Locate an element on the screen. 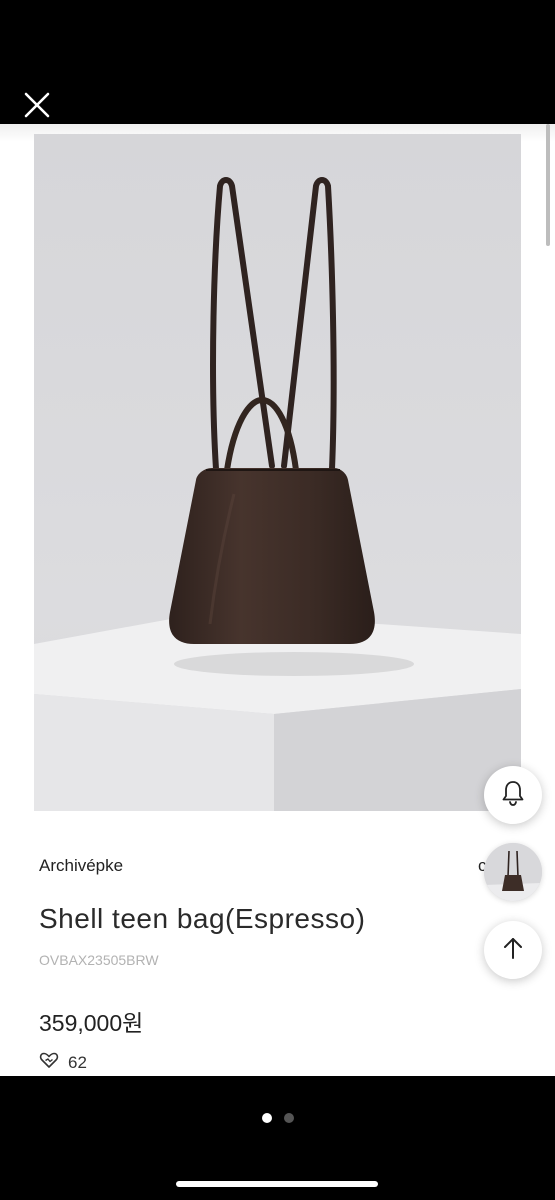 This screenshot has height=1200, width=555. arrow-up-icon is located at coordinates (513, 950).